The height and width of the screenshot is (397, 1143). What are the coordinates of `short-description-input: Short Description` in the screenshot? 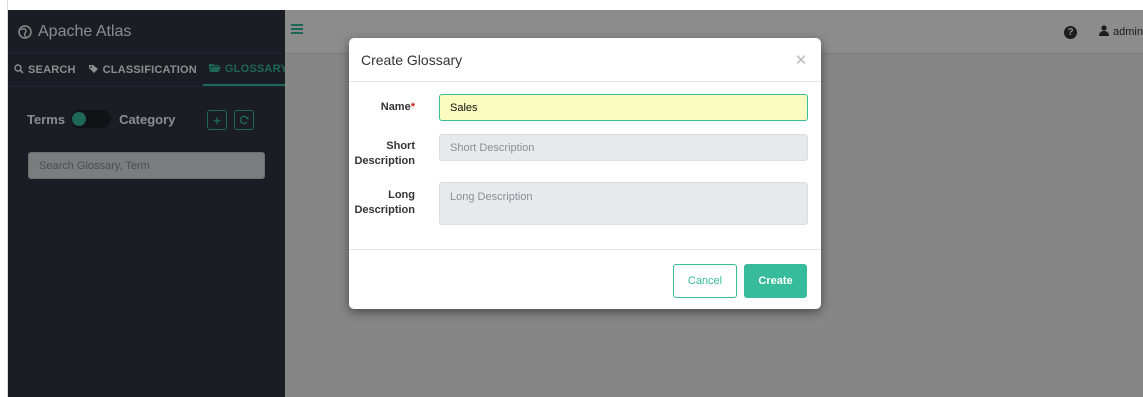 It's located at (623, 147).